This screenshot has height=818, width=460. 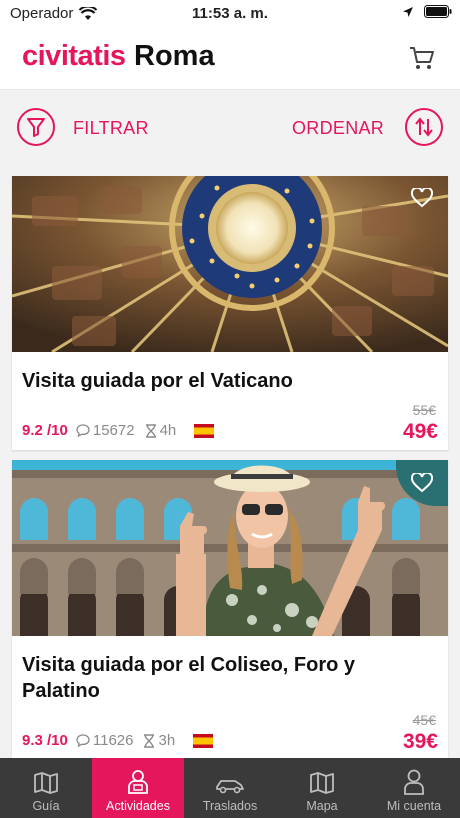 What do you see at coordinates (230, 806) in the screenshot?
I see `tab-label: Traslados` at bounding box center [230, 806].